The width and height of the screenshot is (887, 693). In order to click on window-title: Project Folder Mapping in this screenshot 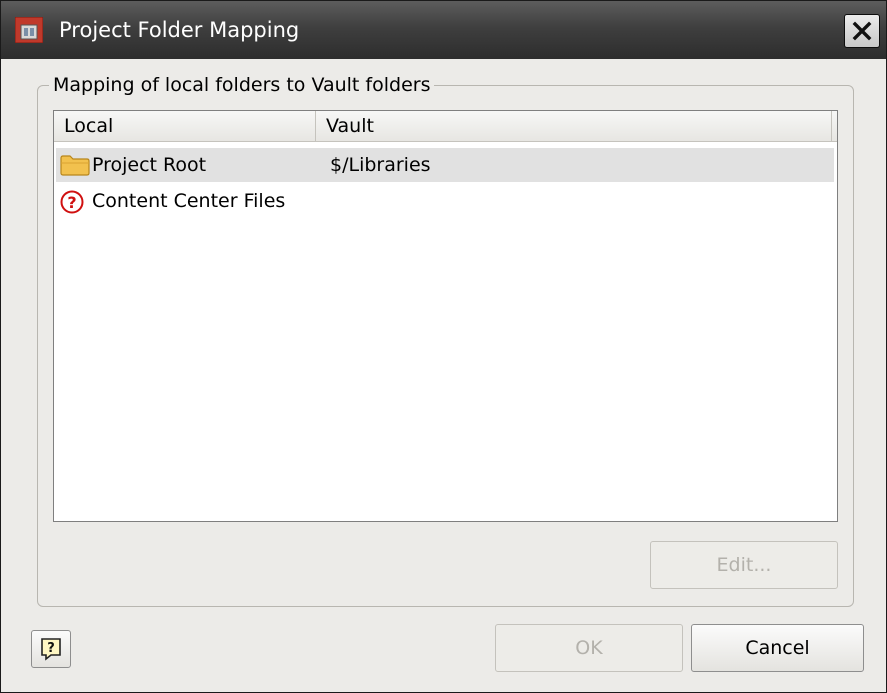, I will do `click(179, 30)`.